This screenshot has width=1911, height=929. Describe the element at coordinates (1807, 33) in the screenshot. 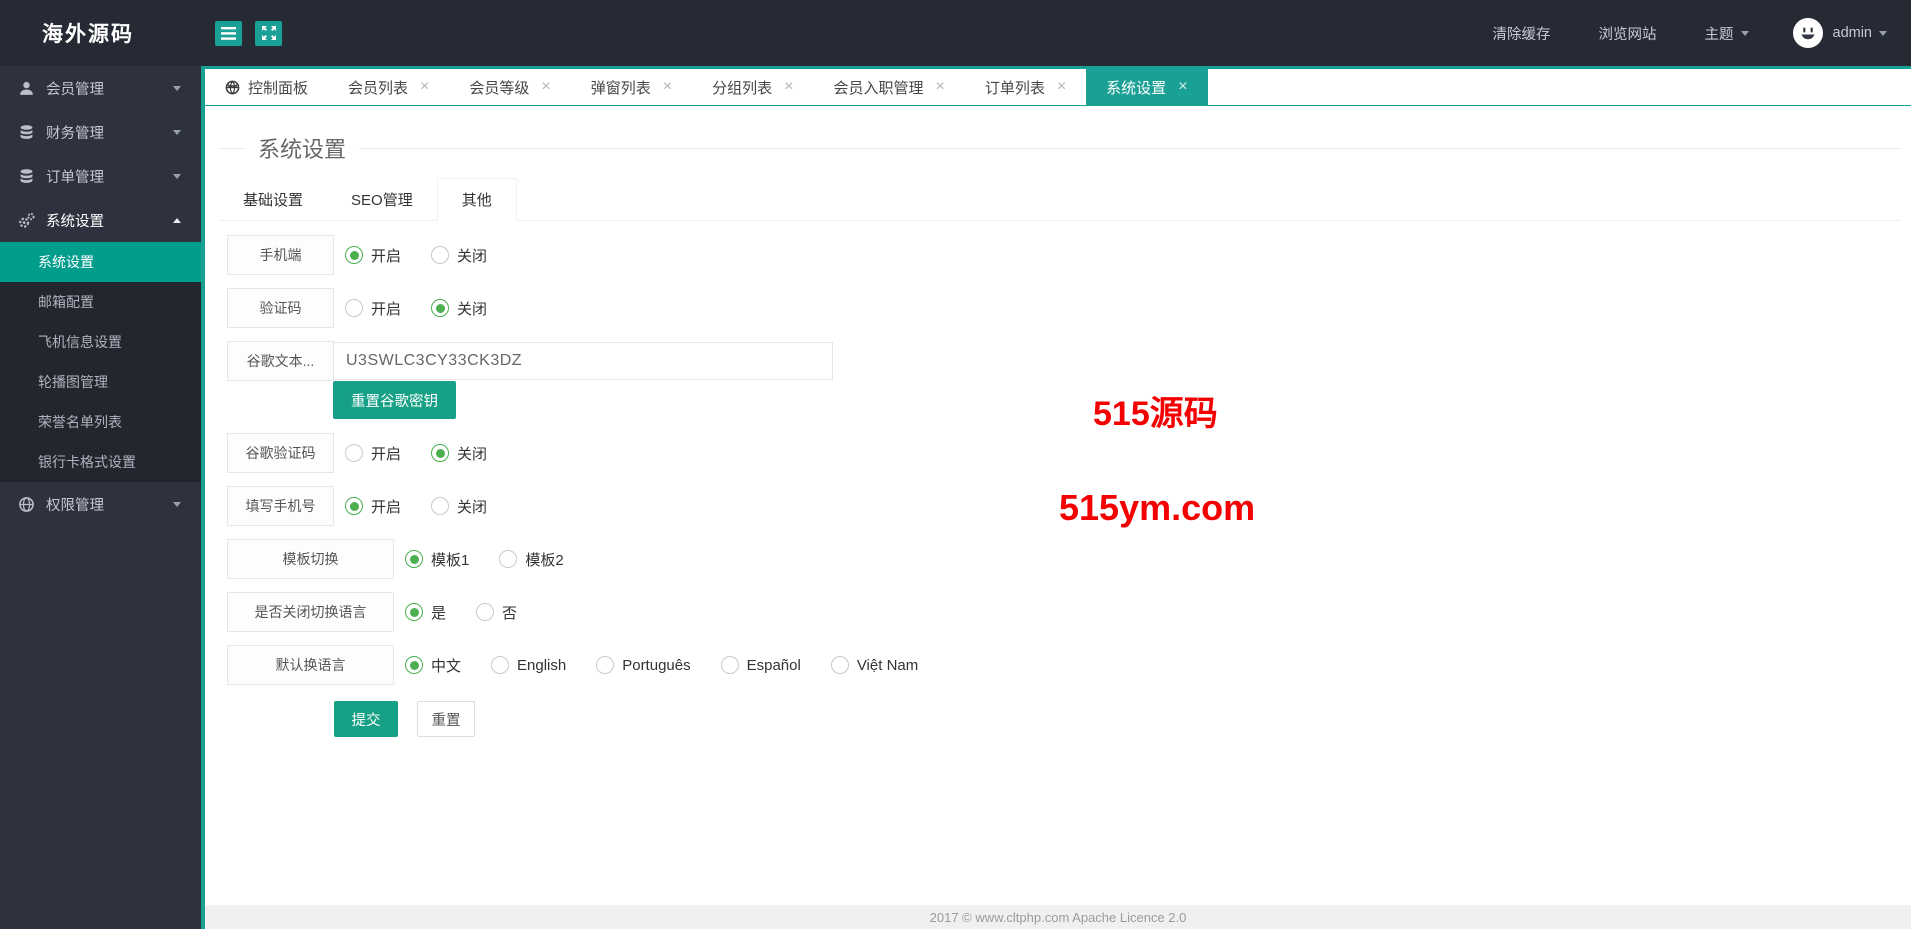

I see `avatar` at that location.